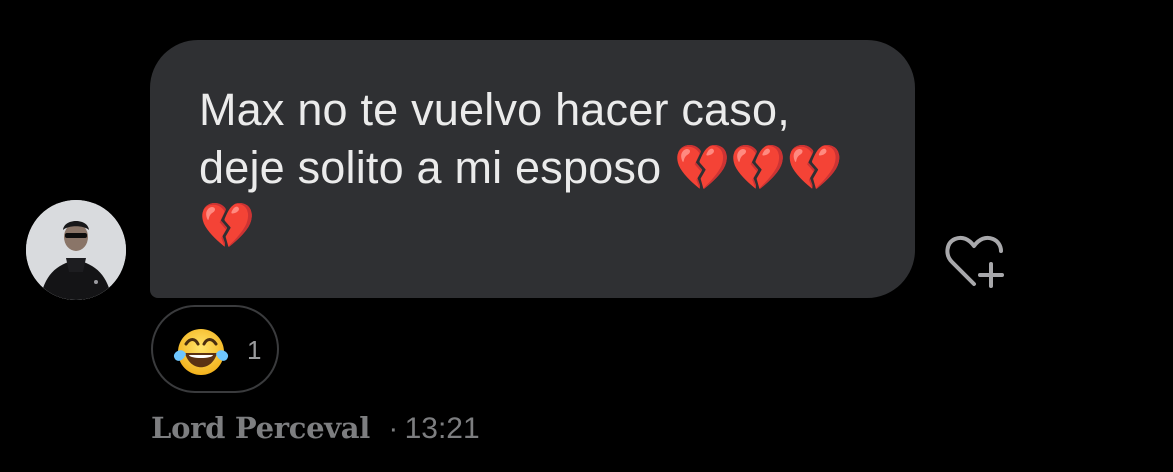  I want to click on face-with-tears-of-joy-icon, so click(201, 352).